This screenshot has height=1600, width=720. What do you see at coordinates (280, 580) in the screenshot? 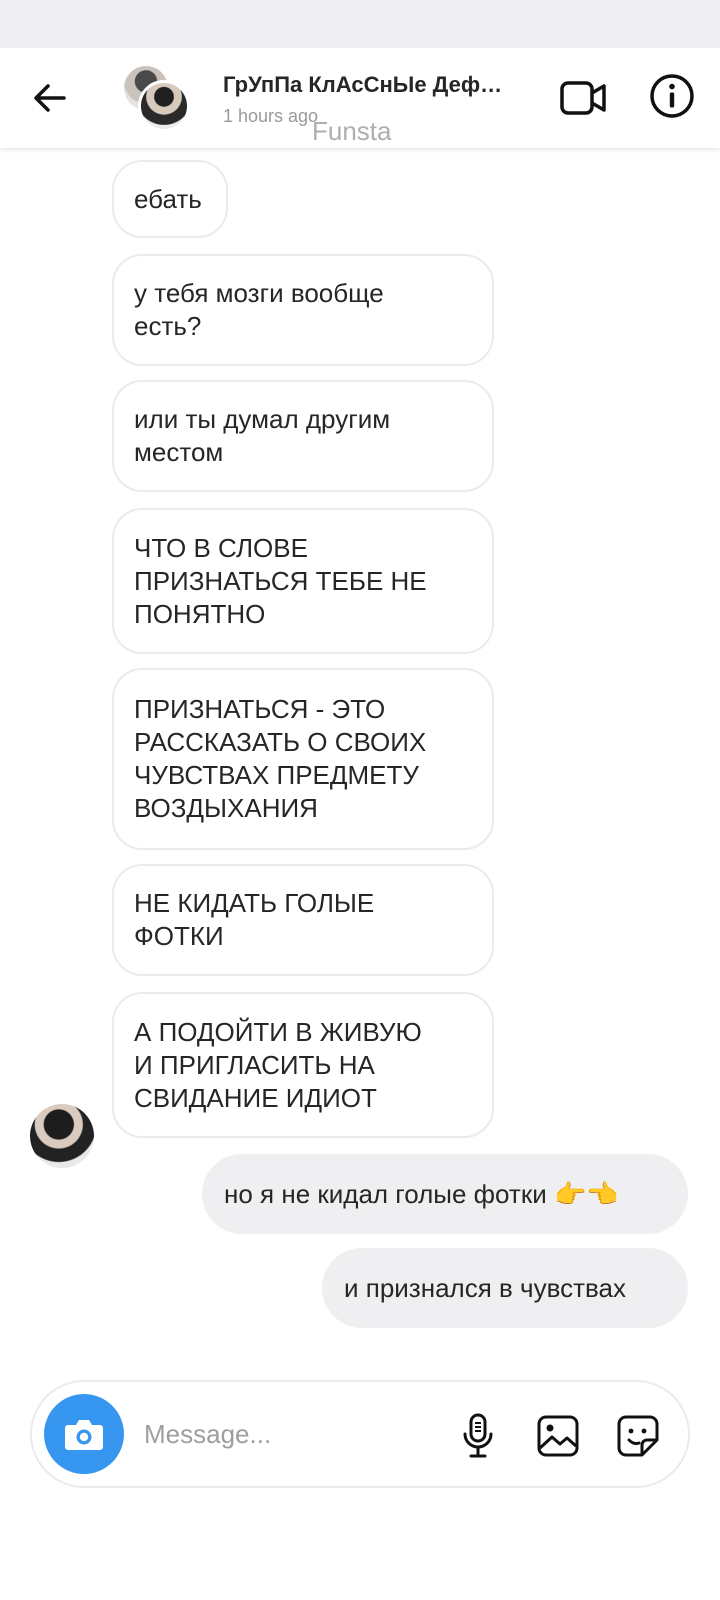
I see `message-text: ЧТО В СЛОВЕ ПРИЗНАТЬСЯ ТЕБЕ НЕ ПОНЯТНО` at bounding box center [280, 580].